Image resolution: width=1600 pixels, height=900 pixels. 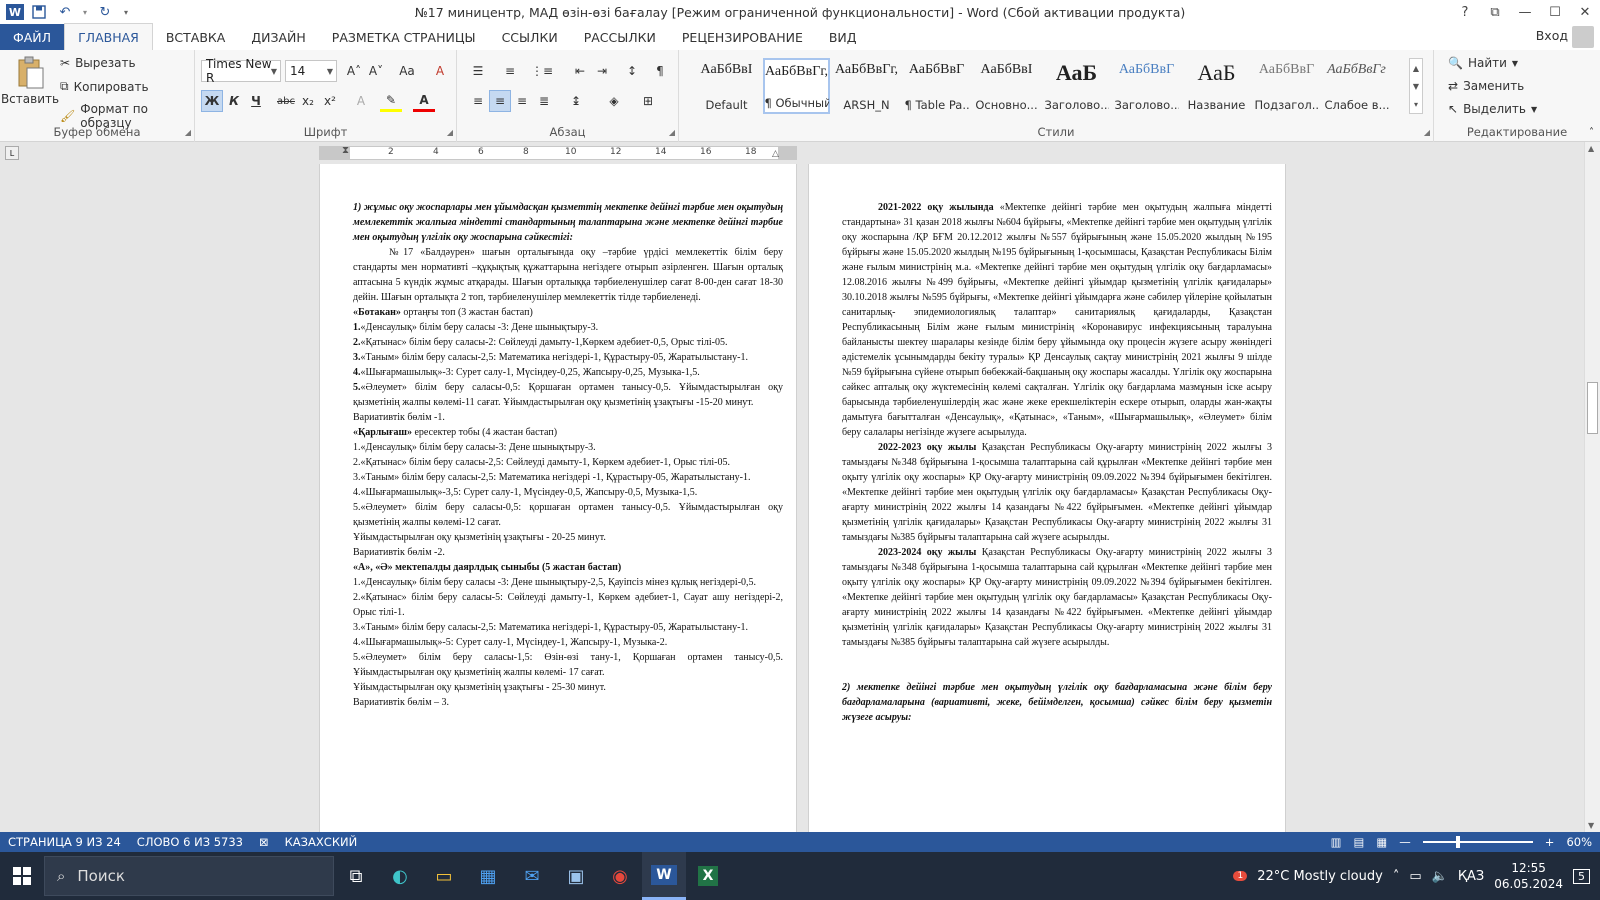 I want to click on increase-indent-icon: ⇥, so click(x=602, y=71).